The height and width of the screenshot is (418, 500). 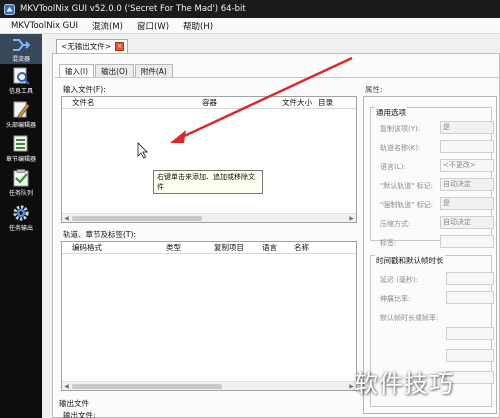 I want to click on column-header-codec: 编码格式, so click(x=87, y=247).